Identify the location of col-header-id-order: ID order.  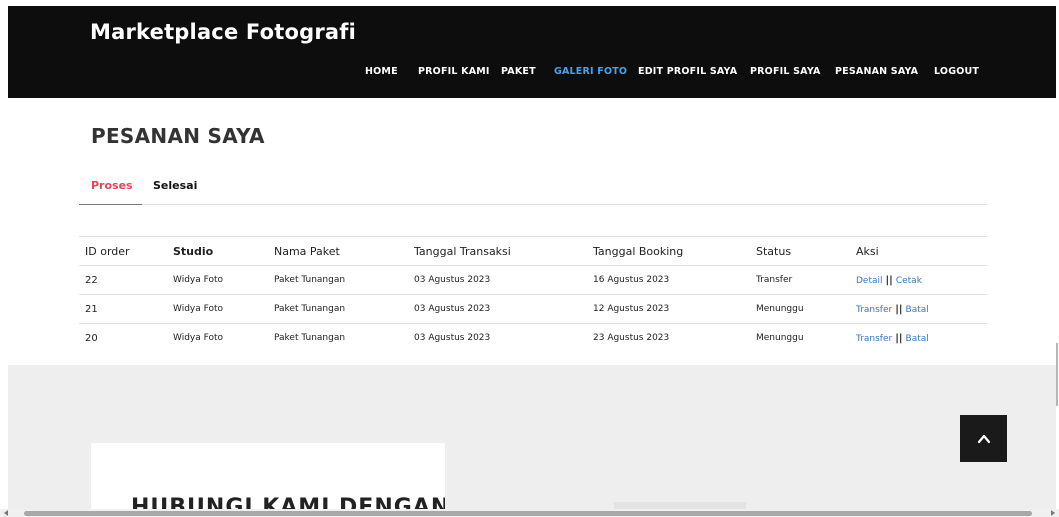
(123, 251).